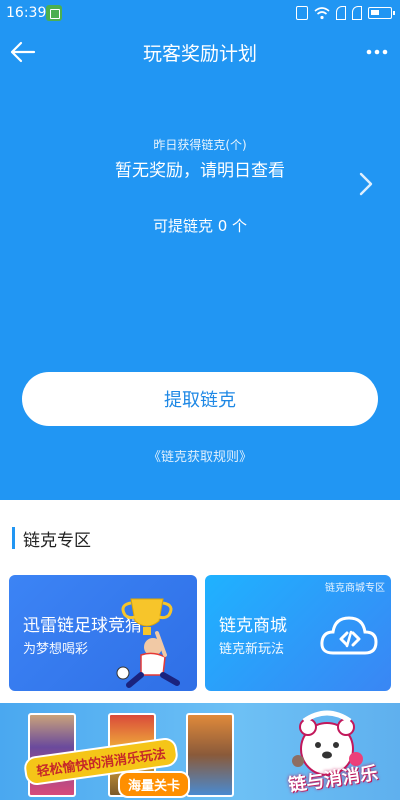  What do you see at coordinates (322, 13) in the screenshot?
I see `wifi-icon` at bounding box center [322, 13].